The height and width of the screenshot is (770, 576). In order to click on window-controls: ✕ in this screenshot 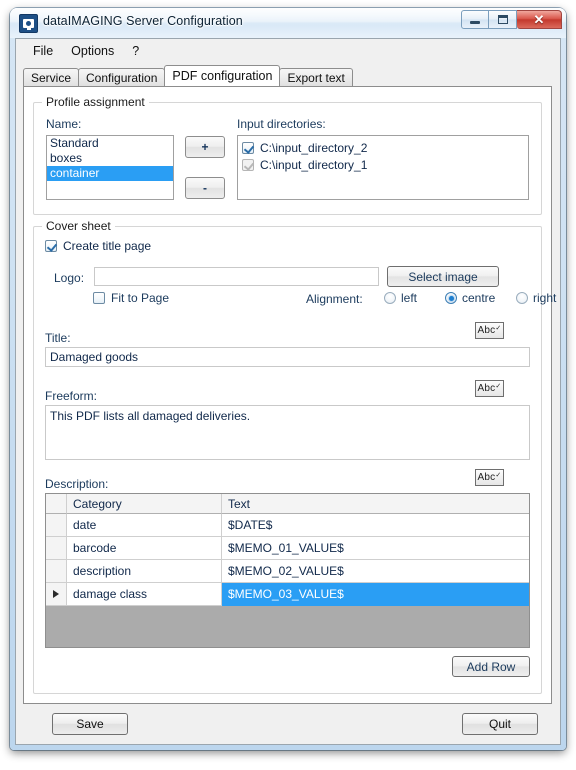, I will do `click(511, 19)`.